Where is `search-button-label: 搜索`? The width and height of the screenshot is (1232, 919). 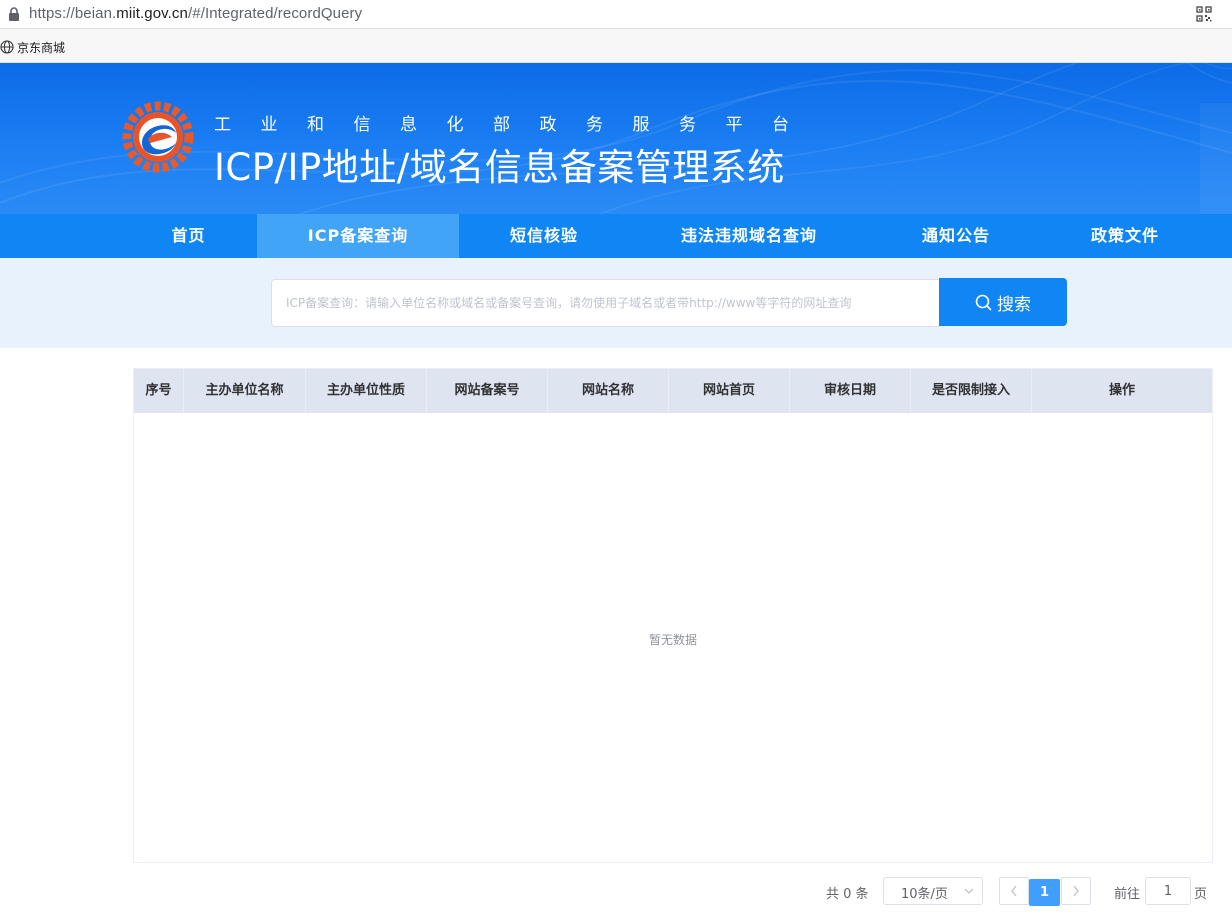
search-button-label: 搜索 is located at coordinates (1014, 304).